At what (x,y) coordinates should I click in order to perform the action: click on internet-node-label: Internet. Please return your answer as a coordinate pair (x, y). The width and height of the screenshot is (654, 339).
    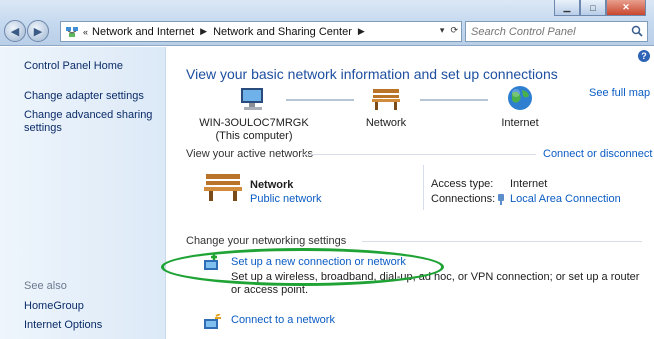
    Looking at the image, I should click on (520, 123).